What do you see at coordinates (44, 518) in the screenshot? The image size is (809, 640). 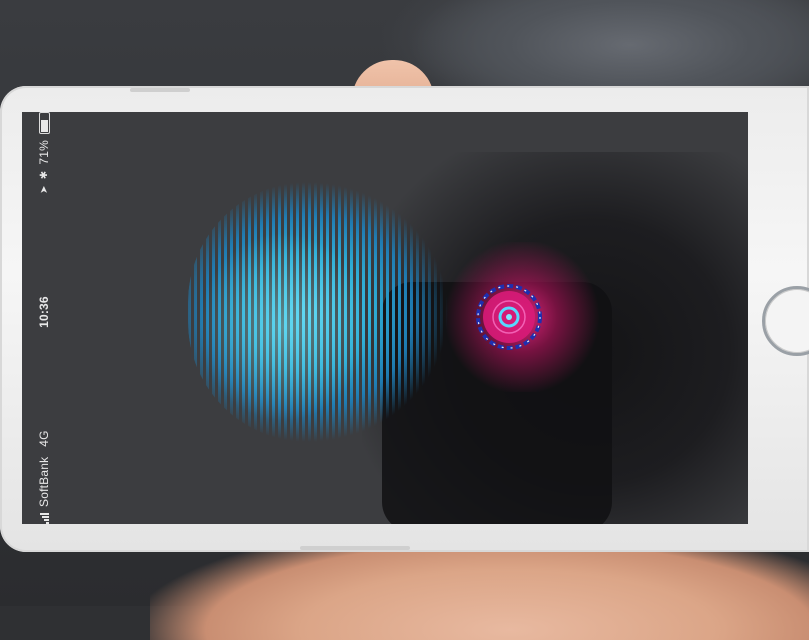 I see `cellular-signal-icon` at bounding box center [44, 518].